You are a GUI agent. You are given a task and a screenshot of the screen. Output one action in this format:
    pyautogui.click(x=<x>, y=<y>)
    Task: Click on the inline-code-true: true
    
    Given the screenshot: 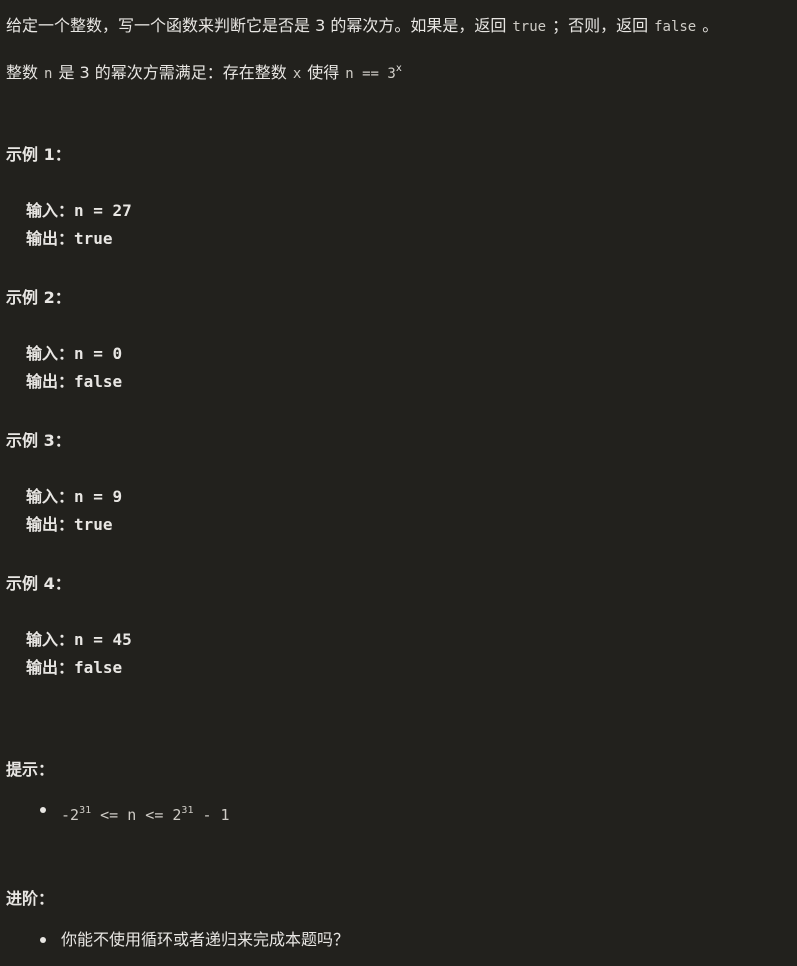 What is the action you would take?
    pyautogui.click(x=529, y=27)
    